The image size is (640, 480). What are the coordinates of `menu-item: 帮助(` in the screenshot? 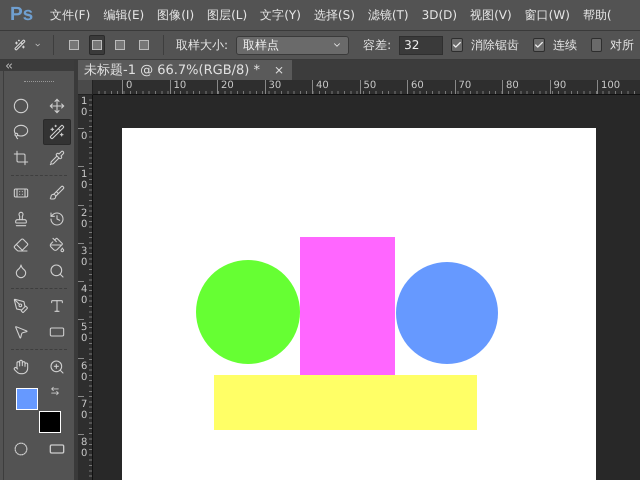 It's located at (597, 15).